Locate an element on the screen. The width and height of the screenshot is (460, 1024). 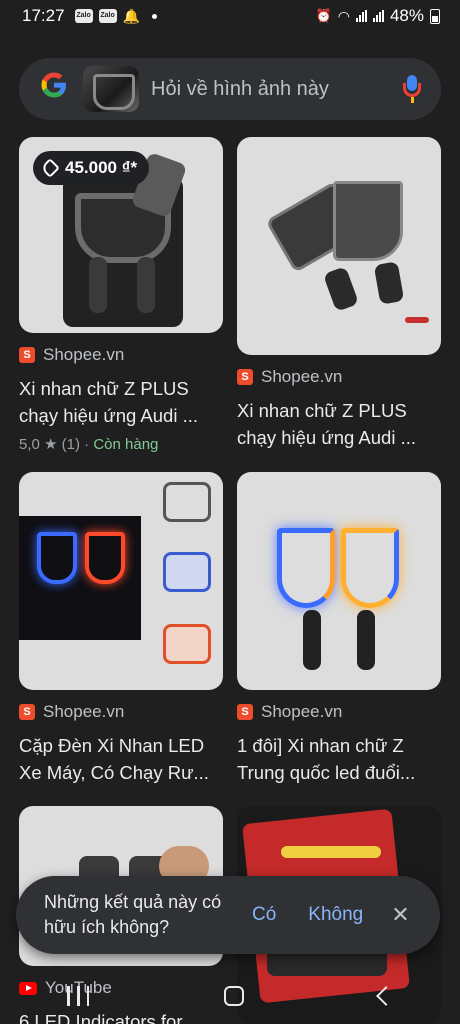
wifi-icon: ◠ is located at coordinates (343, 15).